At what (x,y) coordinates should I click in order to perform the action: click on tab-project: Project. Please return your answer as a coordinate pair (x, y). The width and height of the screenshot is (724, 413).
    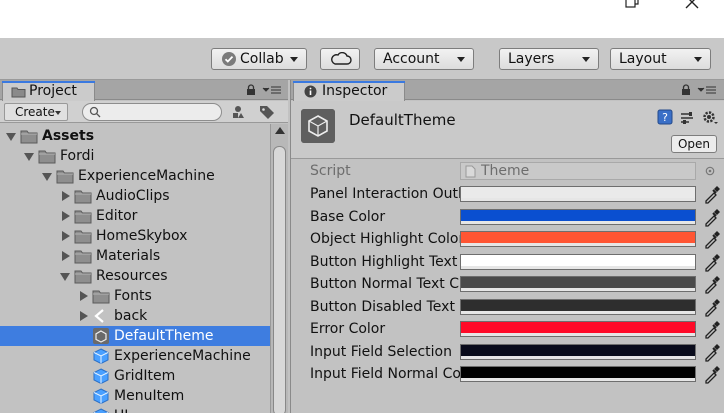
    Looking at the image, I should click on (48, 91).